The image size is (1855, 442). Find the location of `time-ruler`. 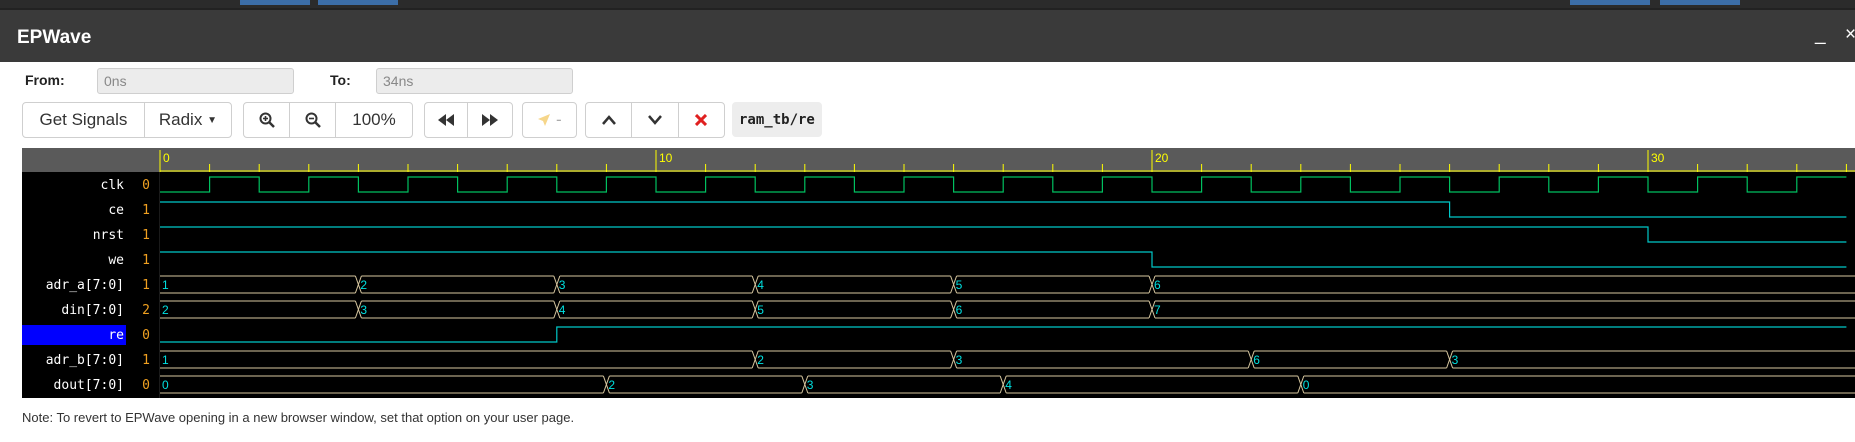

time-ruler is located at coordinates (938, 160).